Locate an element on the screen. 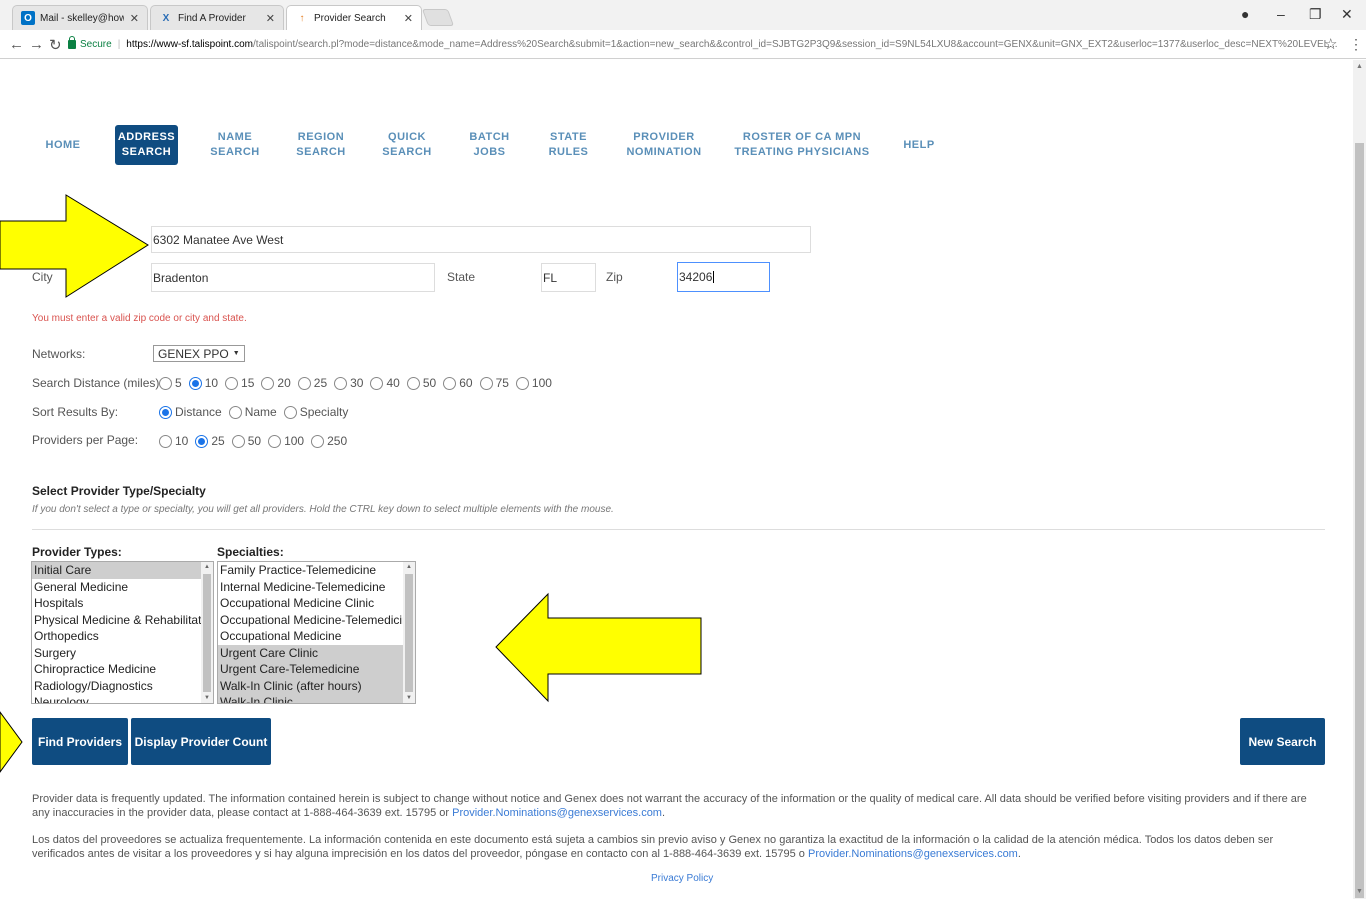 The height and width of the screenshot is (899, 1366). bookmark-star-icon: ☆ is located at coordinates (1330, 44).